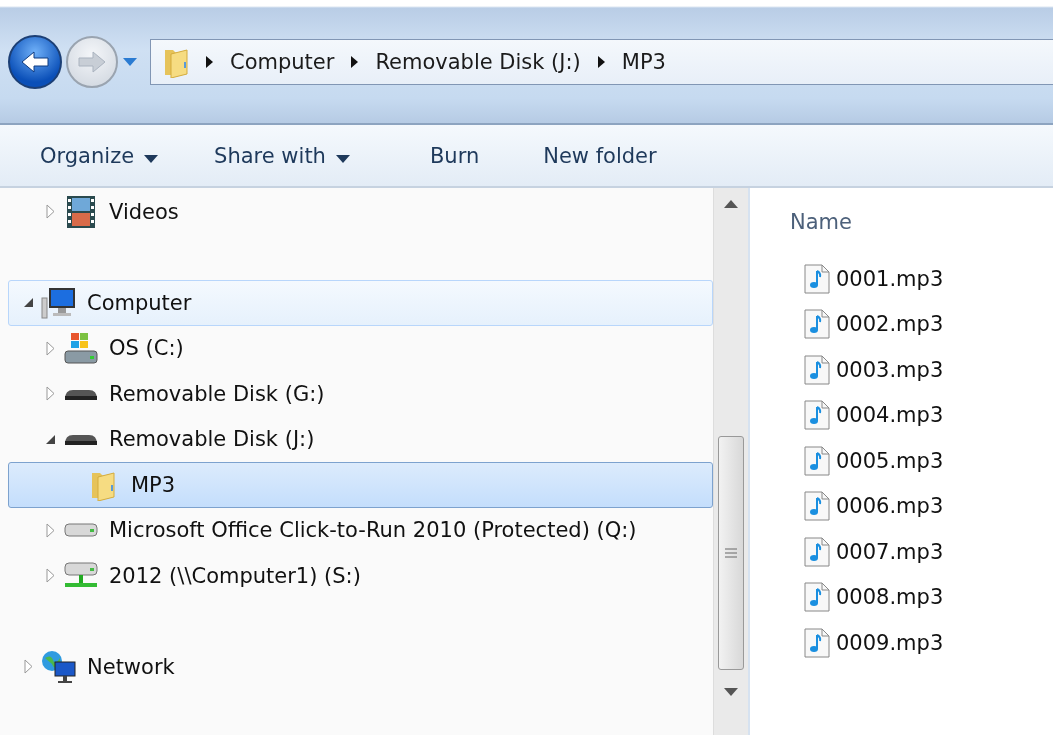 The image size is (1053, 735). I want to click on breadcrumb: Removable Disk (J:), so click(478, 61).